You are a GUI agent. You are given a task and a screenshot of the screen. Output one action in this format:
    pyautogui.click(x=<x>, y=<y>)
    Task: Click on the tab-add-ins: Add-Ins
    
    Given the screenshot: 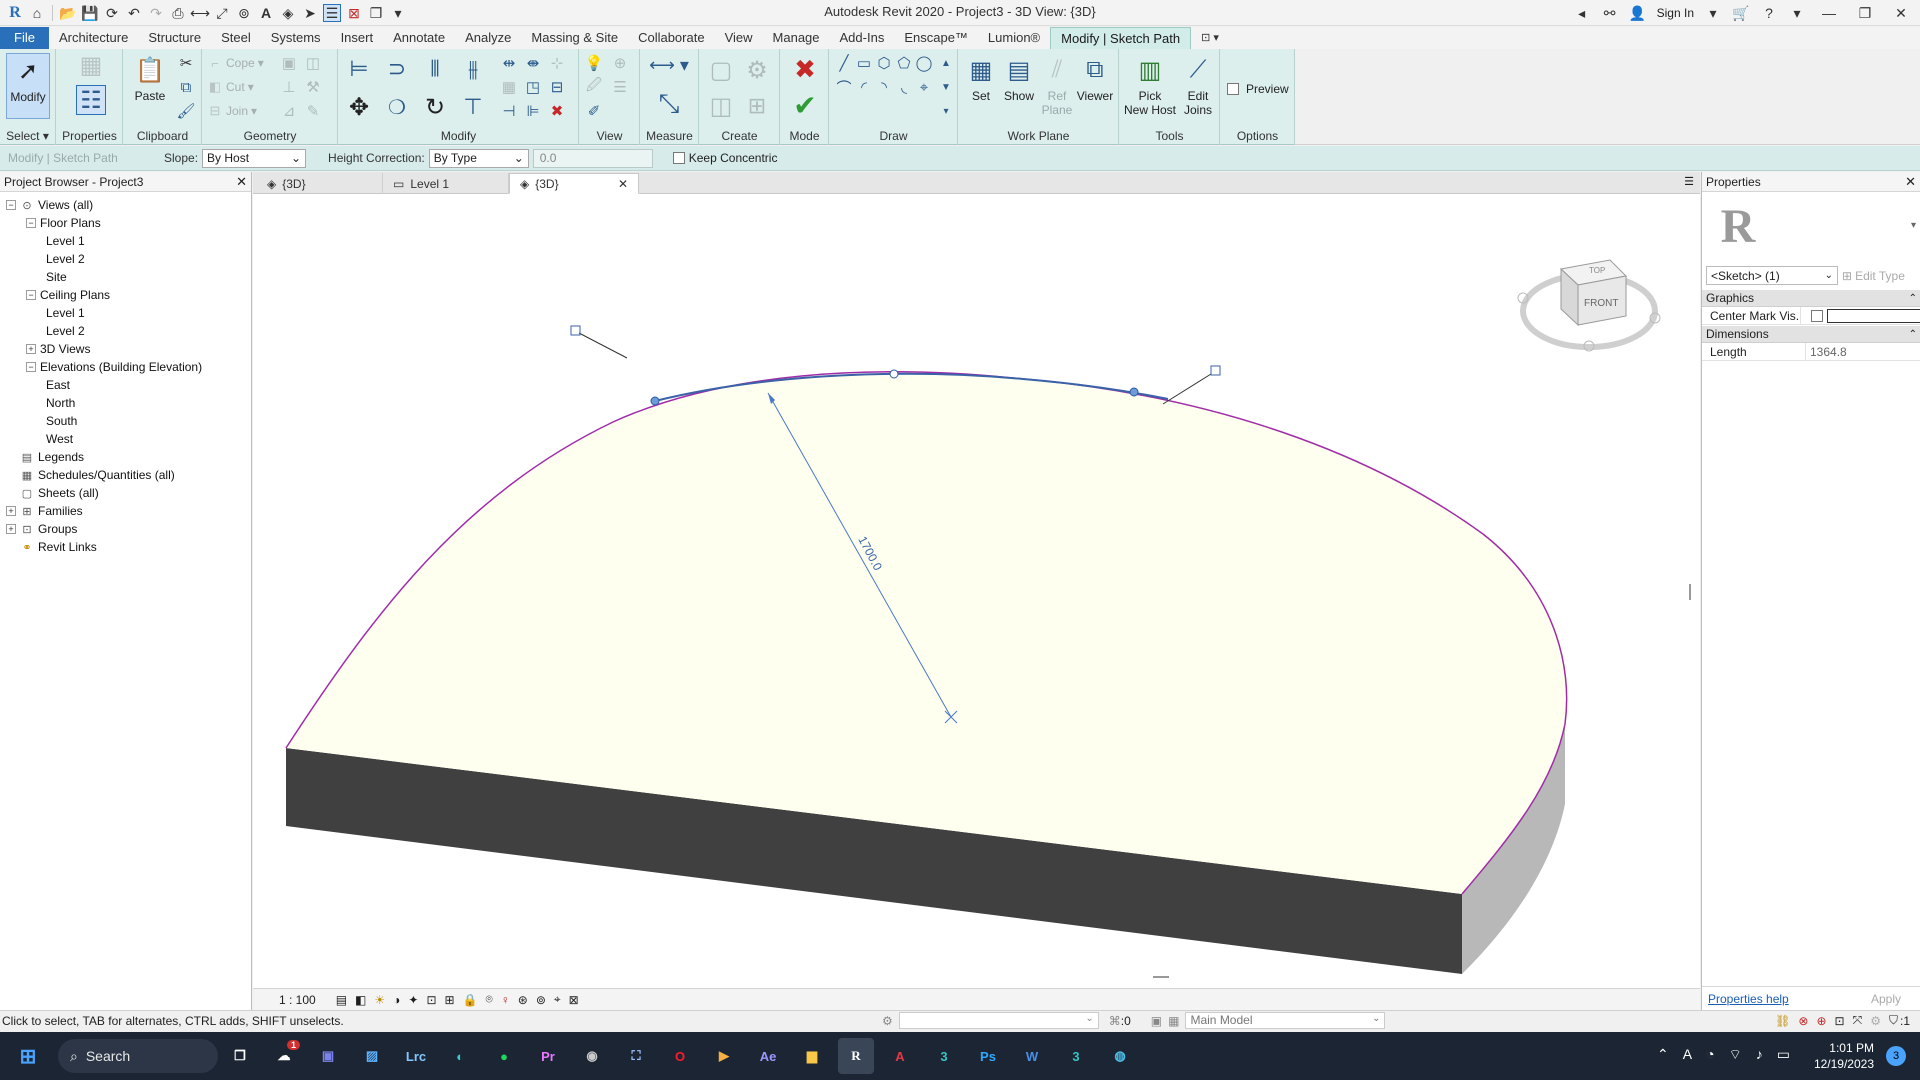 What is the action you would take?
    pyautogui.click(x=862, y=38)
    